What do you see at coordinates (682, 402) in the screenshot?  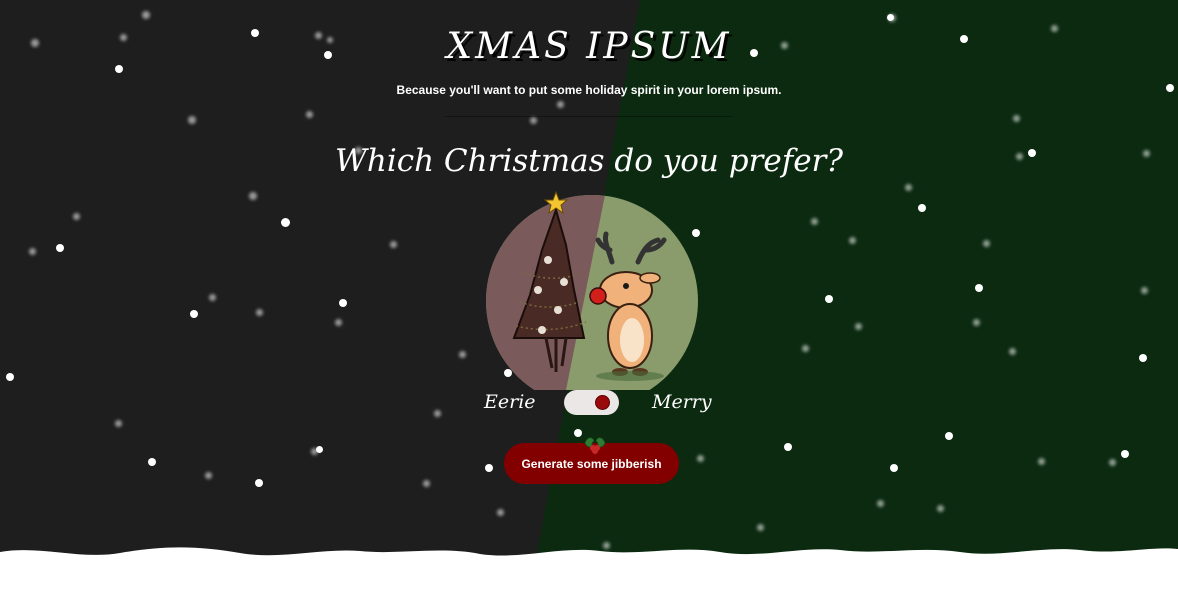 I see `merry-label: Merry` at bounding box center [682, 402].